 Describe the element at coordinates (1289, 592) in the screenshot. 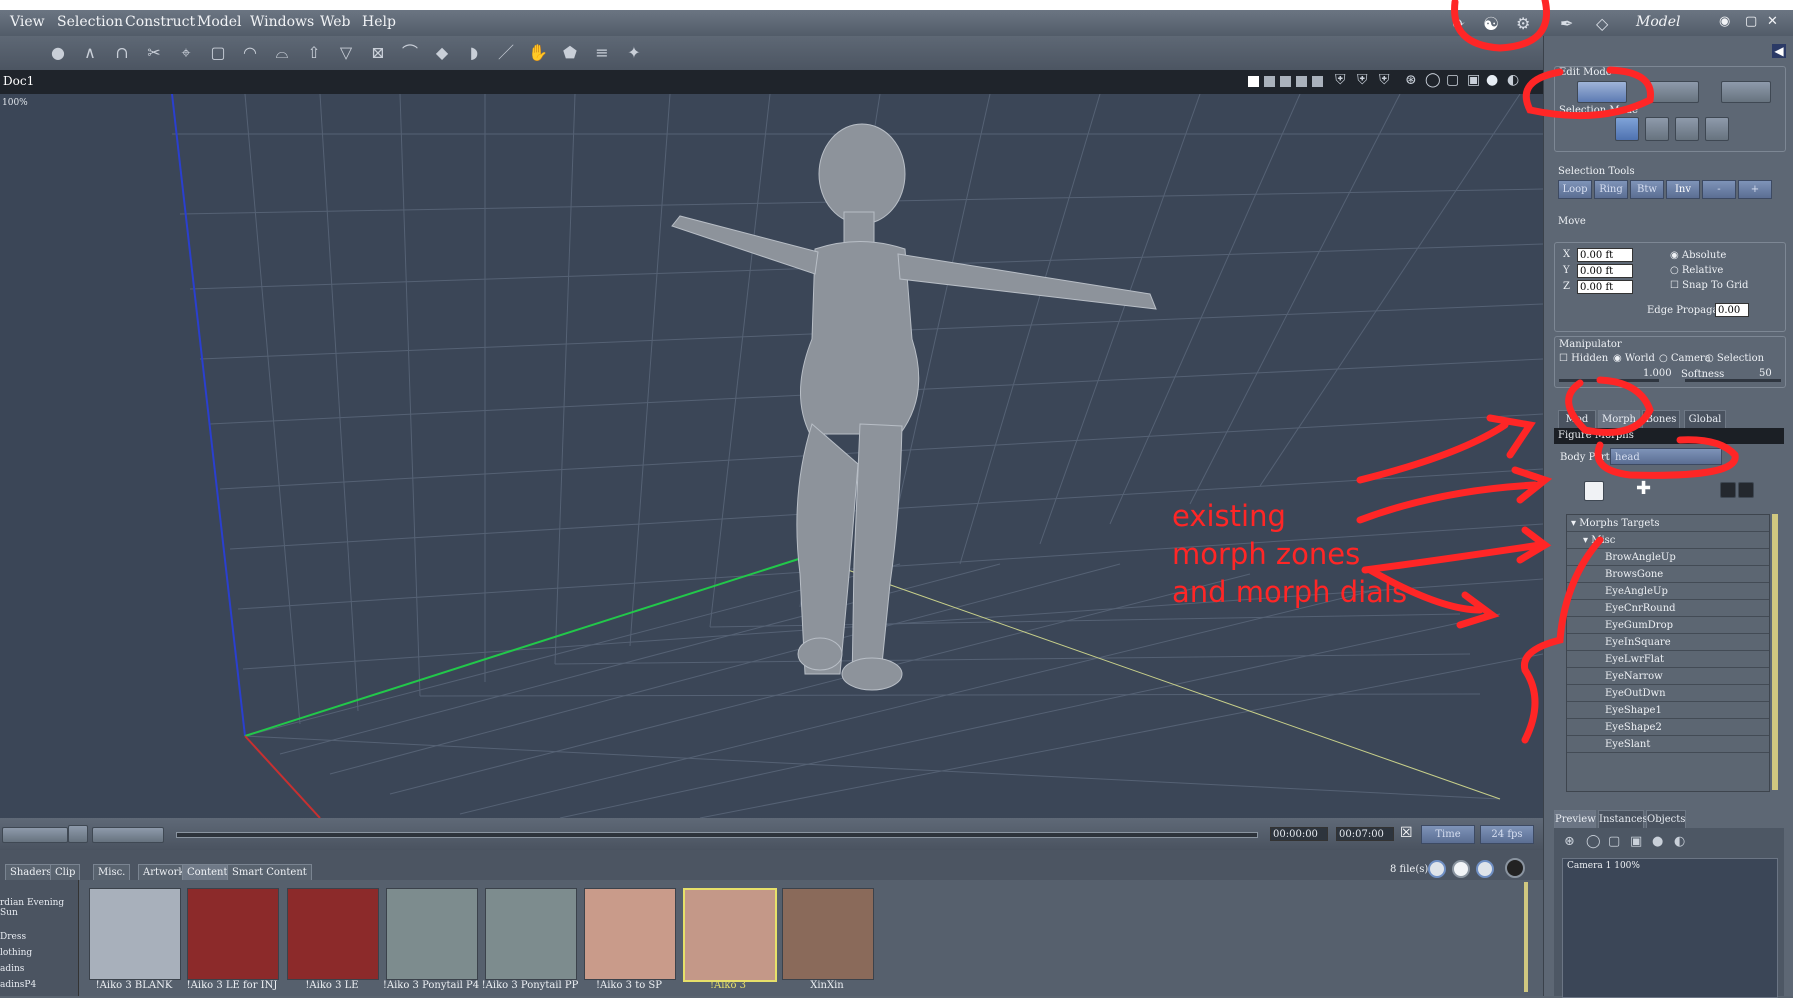

I see `annotation-line: and morph dials` at that location.